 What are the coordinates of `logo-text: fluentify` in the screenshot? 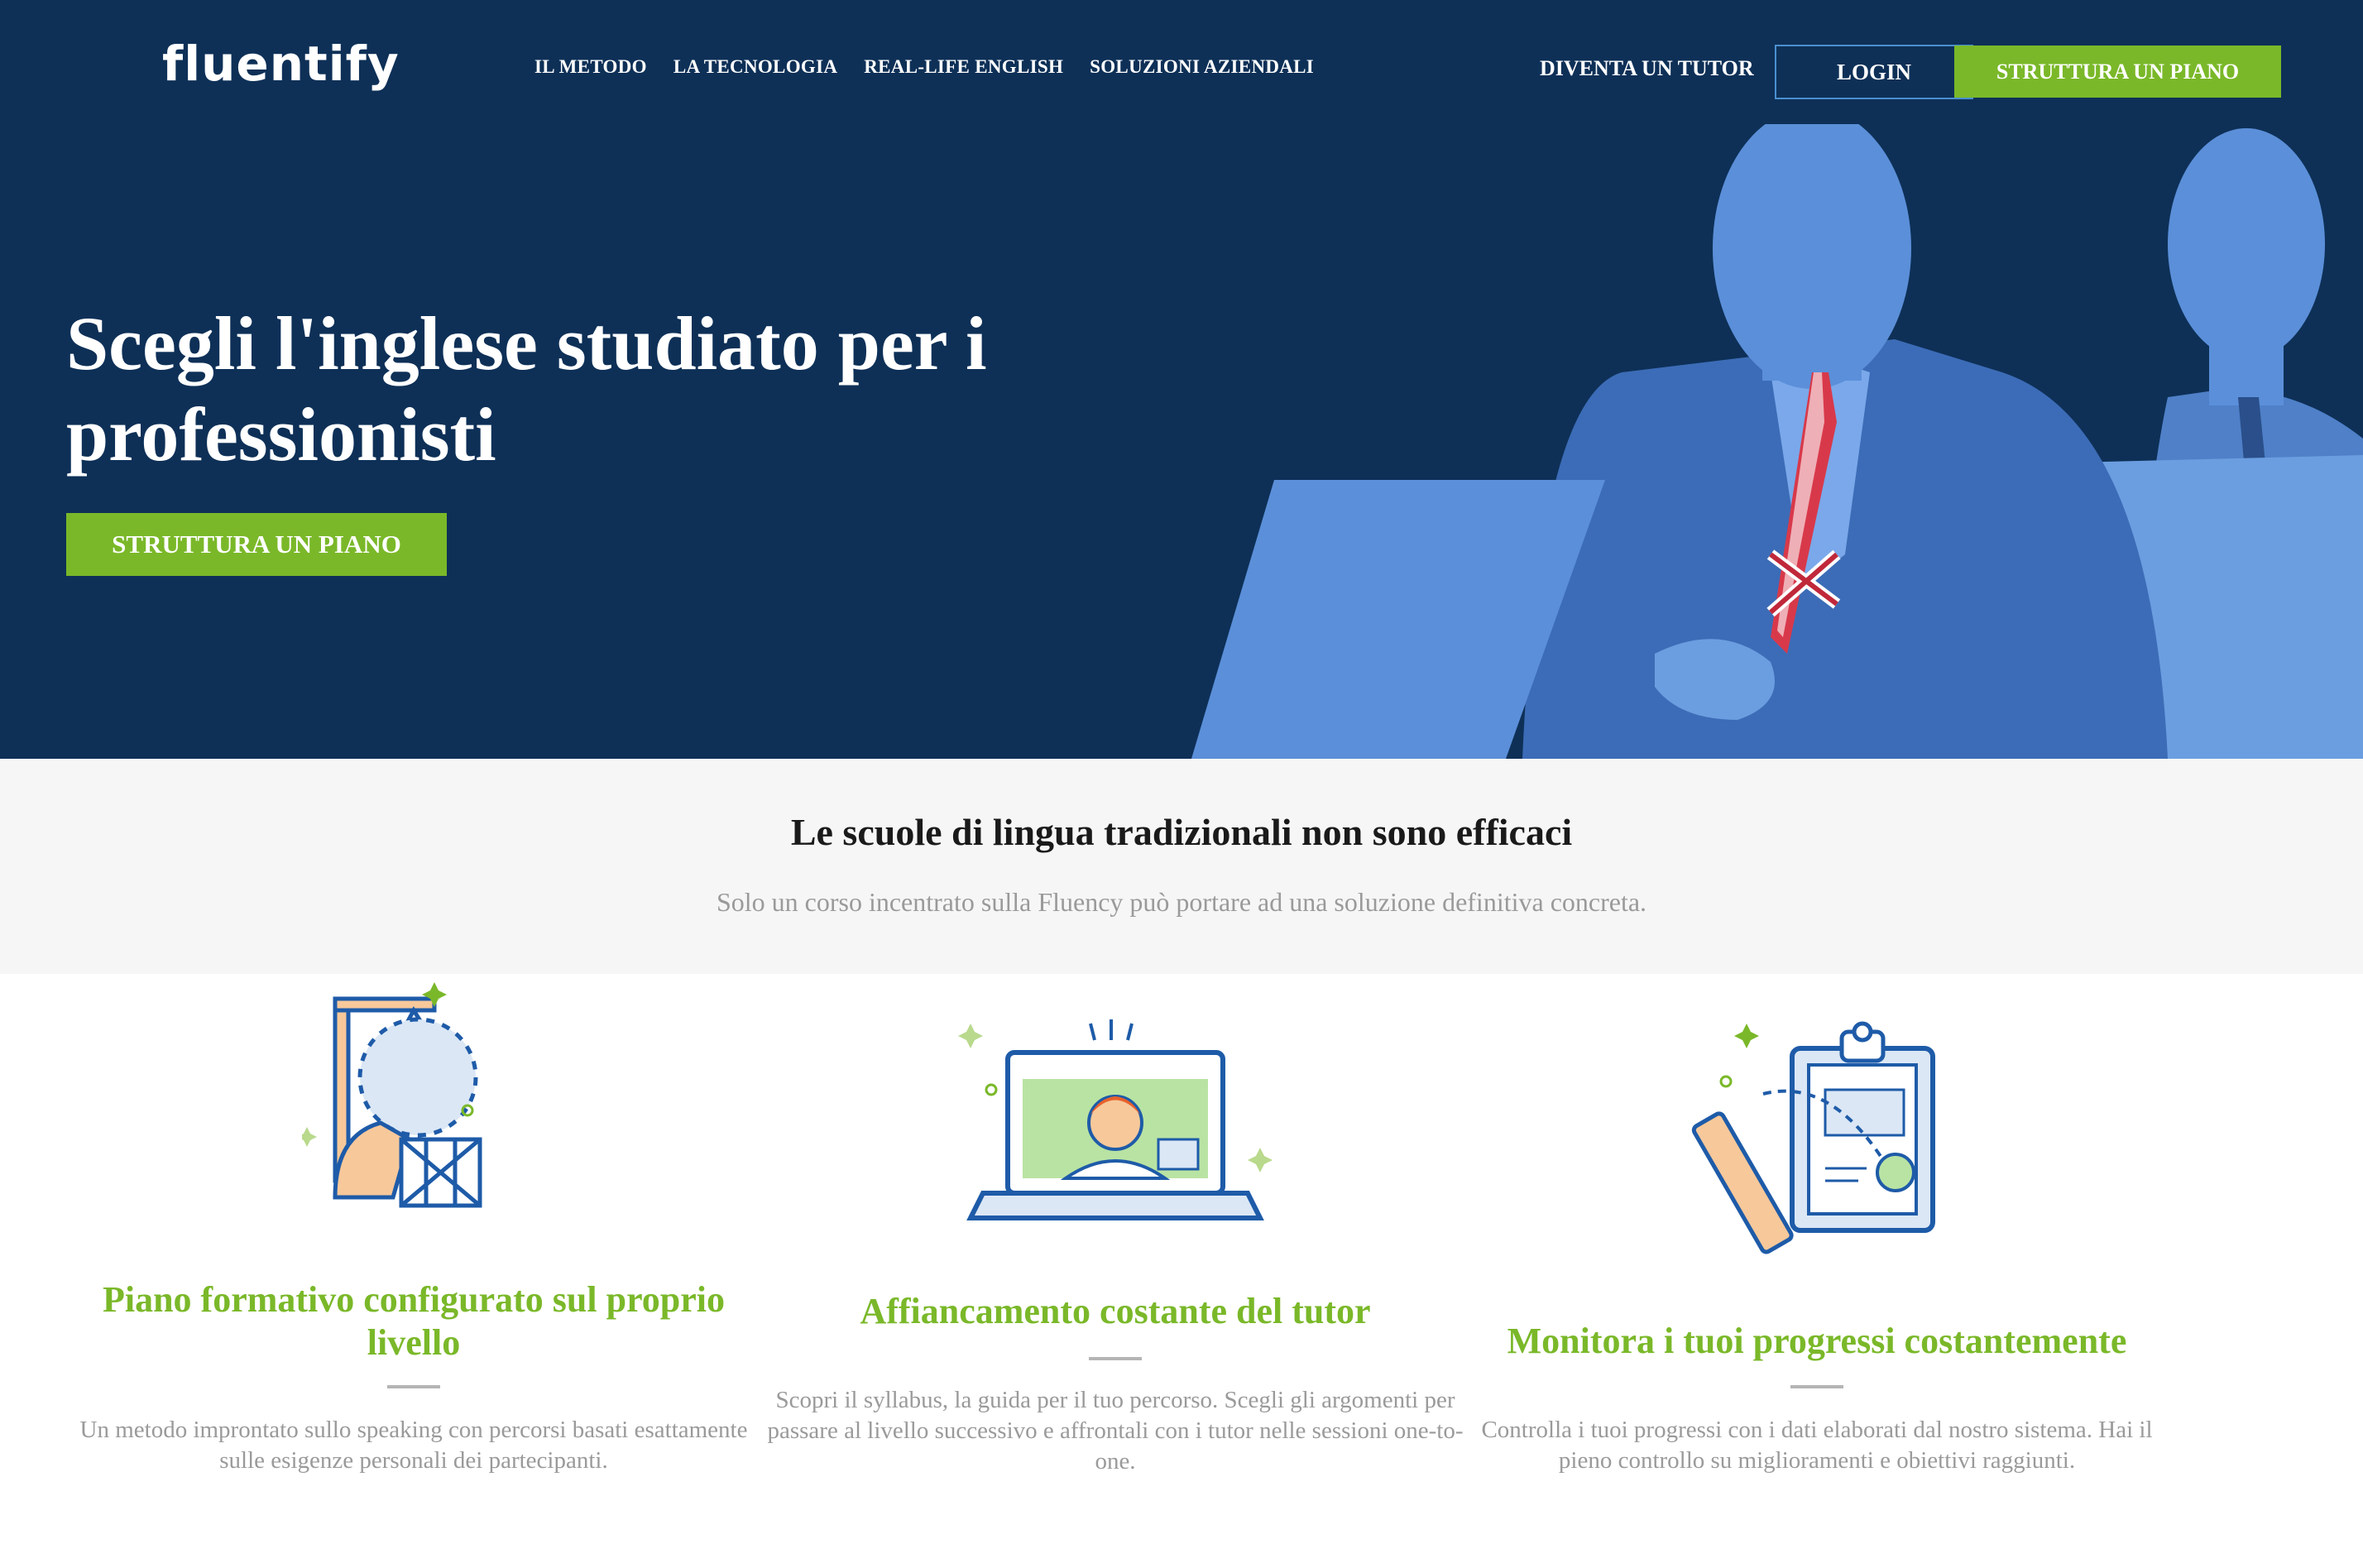 It's located at (281, 64).